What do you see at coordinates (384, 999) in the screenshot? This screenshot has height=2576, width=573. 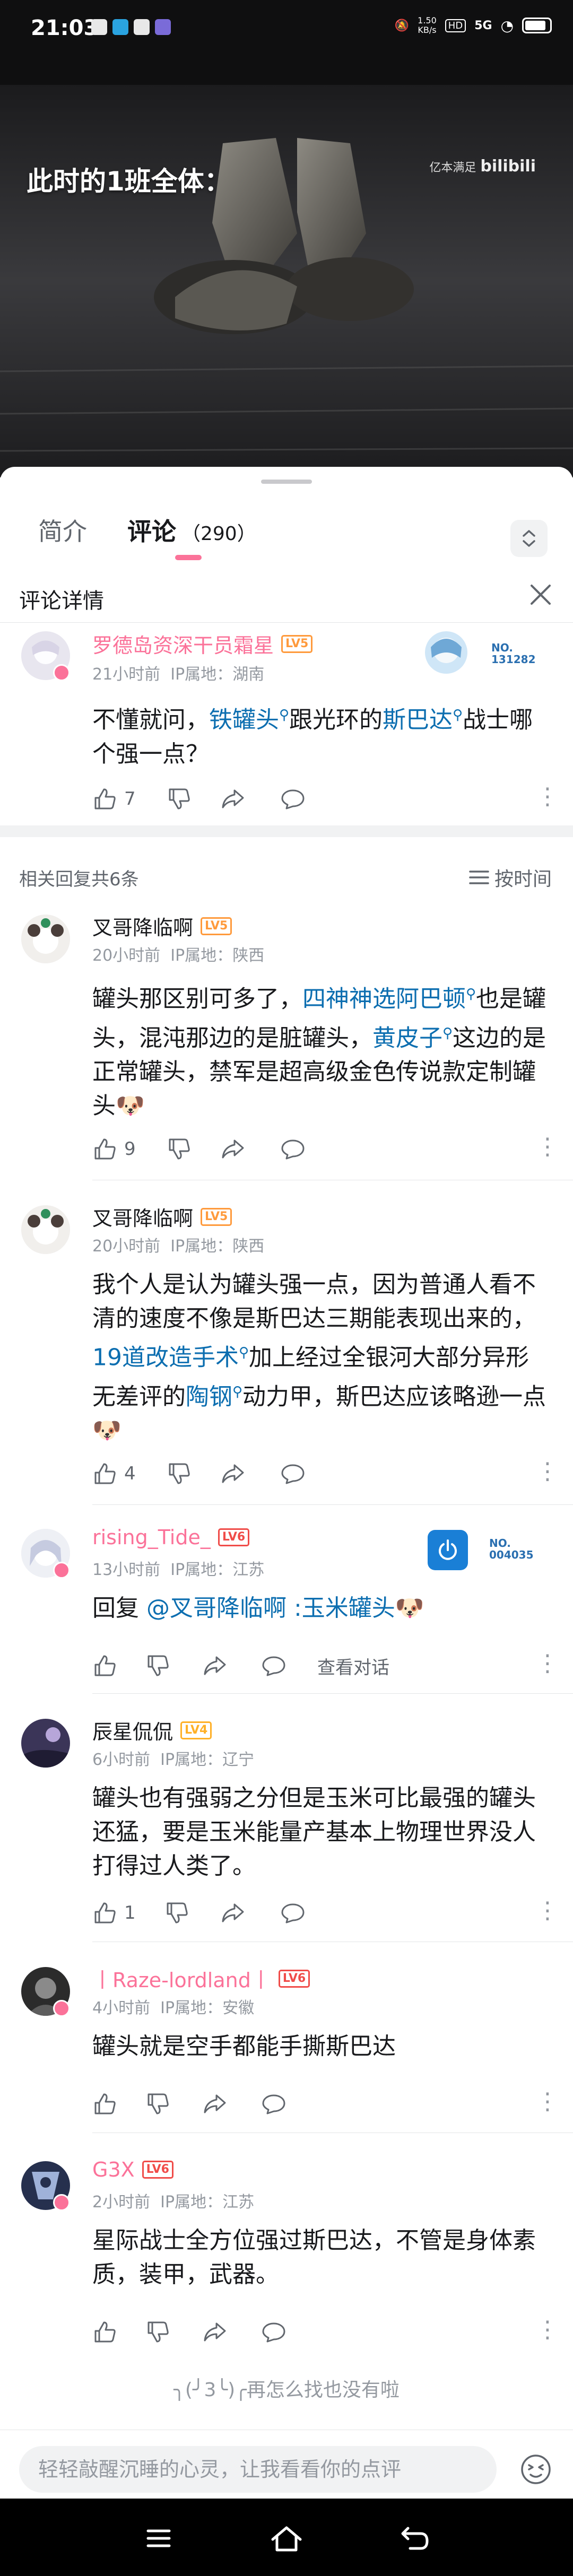 I see `search-link: 四神神选阿巴顿` at bounding box center [384, 999].